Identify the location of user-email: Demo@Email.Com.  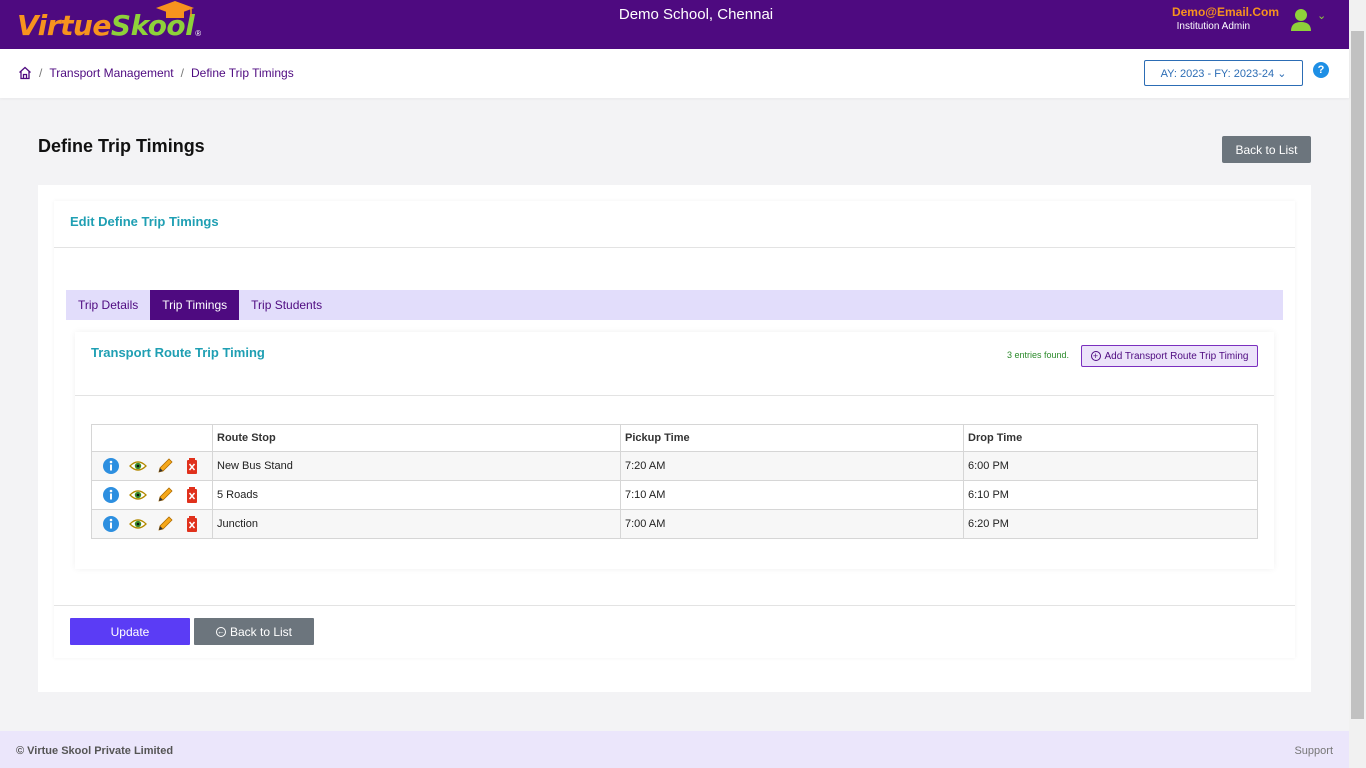
(1225, 12).